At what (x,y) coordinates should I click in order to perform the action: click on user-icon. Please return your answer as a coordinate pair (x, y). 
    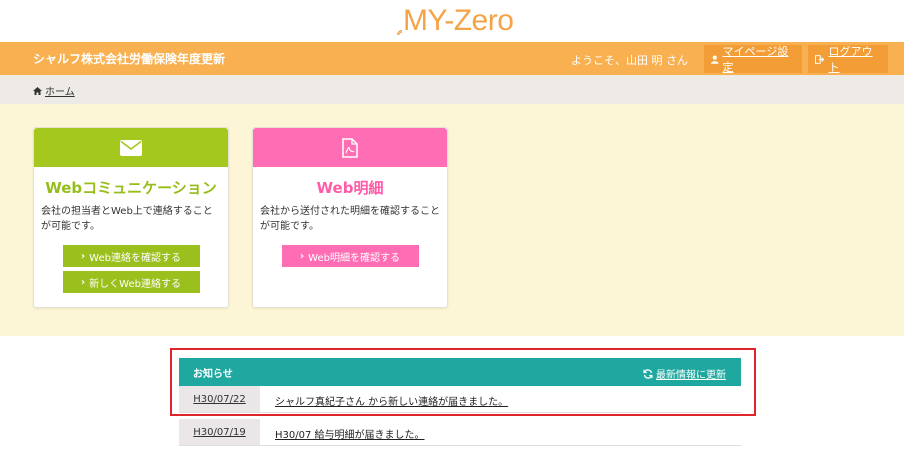
    Looking at the image, I should click on (715, 59).